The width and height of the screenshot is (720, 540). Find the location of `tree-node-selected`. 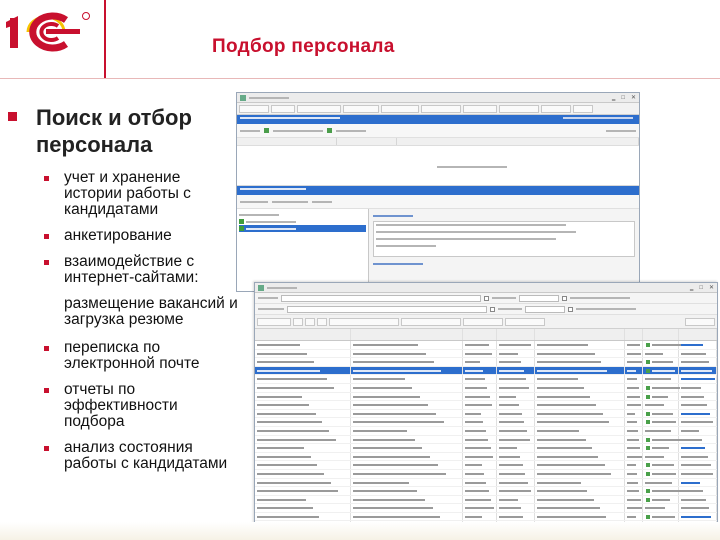

tree-node-selected is located at coordinates (302, 228).